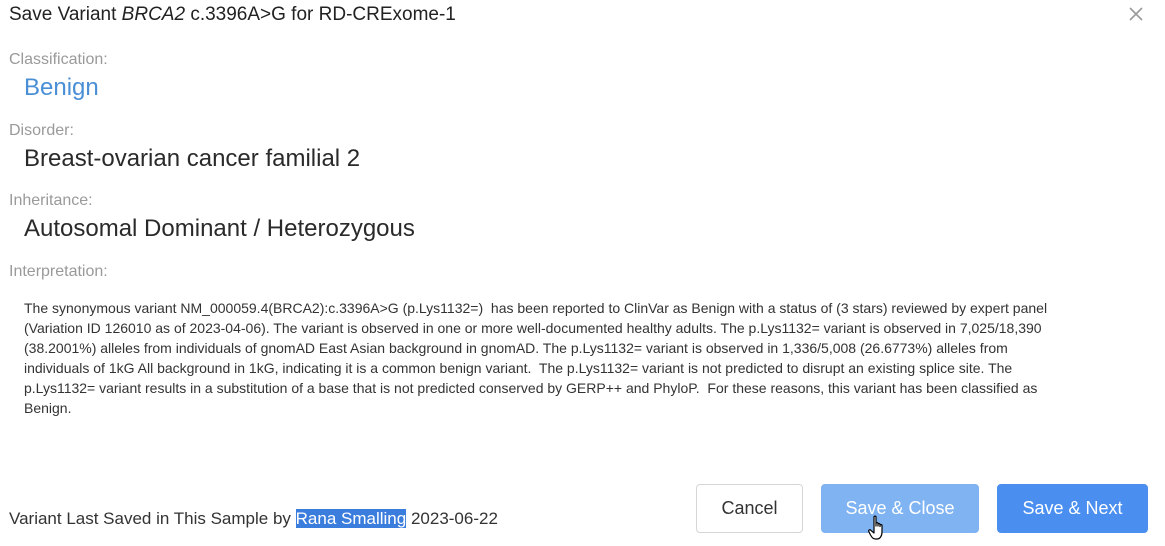 The image size is (1165, 546). I want to click on last-saved-date: 2023-06-22, so click(454, 518).